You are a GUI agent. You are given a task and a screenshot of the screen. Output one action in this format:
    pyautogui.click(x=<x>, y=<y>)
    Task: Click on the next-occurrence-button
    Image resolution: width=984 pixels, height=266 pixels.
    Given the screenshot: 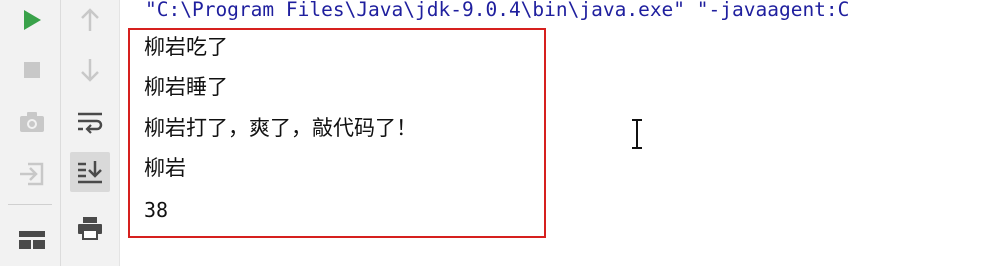 What is the action you would take?
    pyautogui.click(x=90, y=70)
    